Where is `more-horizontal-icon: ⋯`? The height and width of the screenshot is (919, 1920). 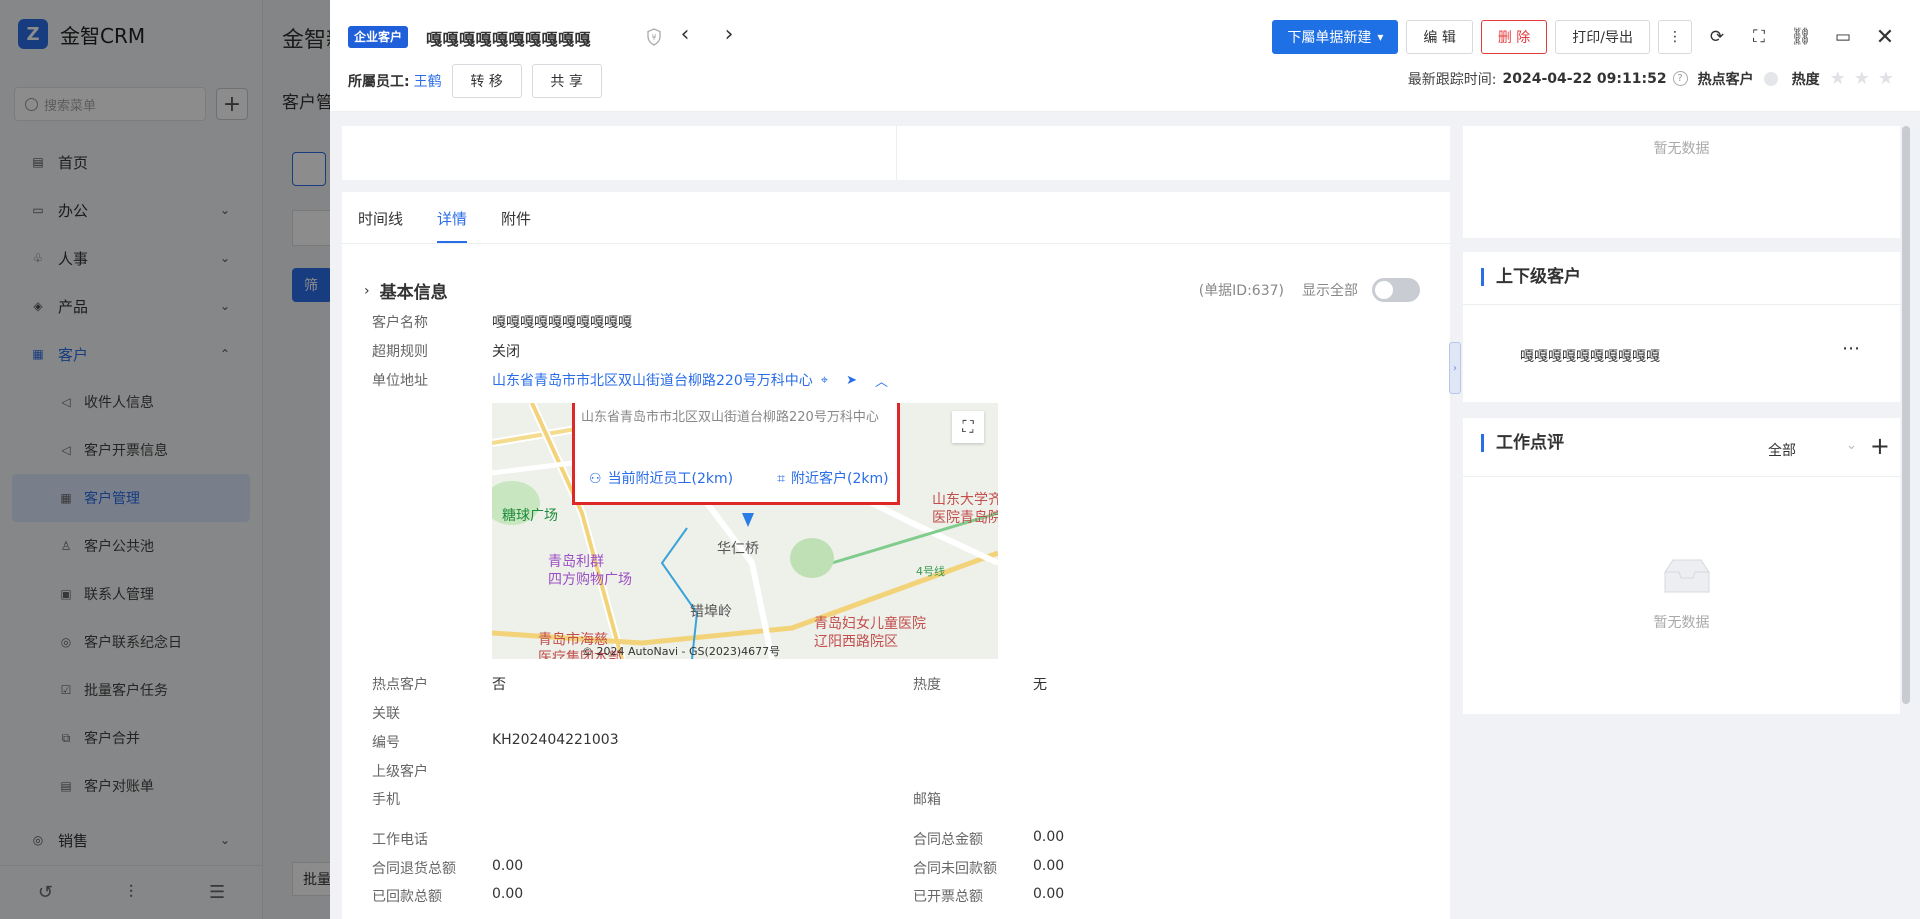
more-horizontal-icon: ⋯ is located at coordinates (1851, 348).